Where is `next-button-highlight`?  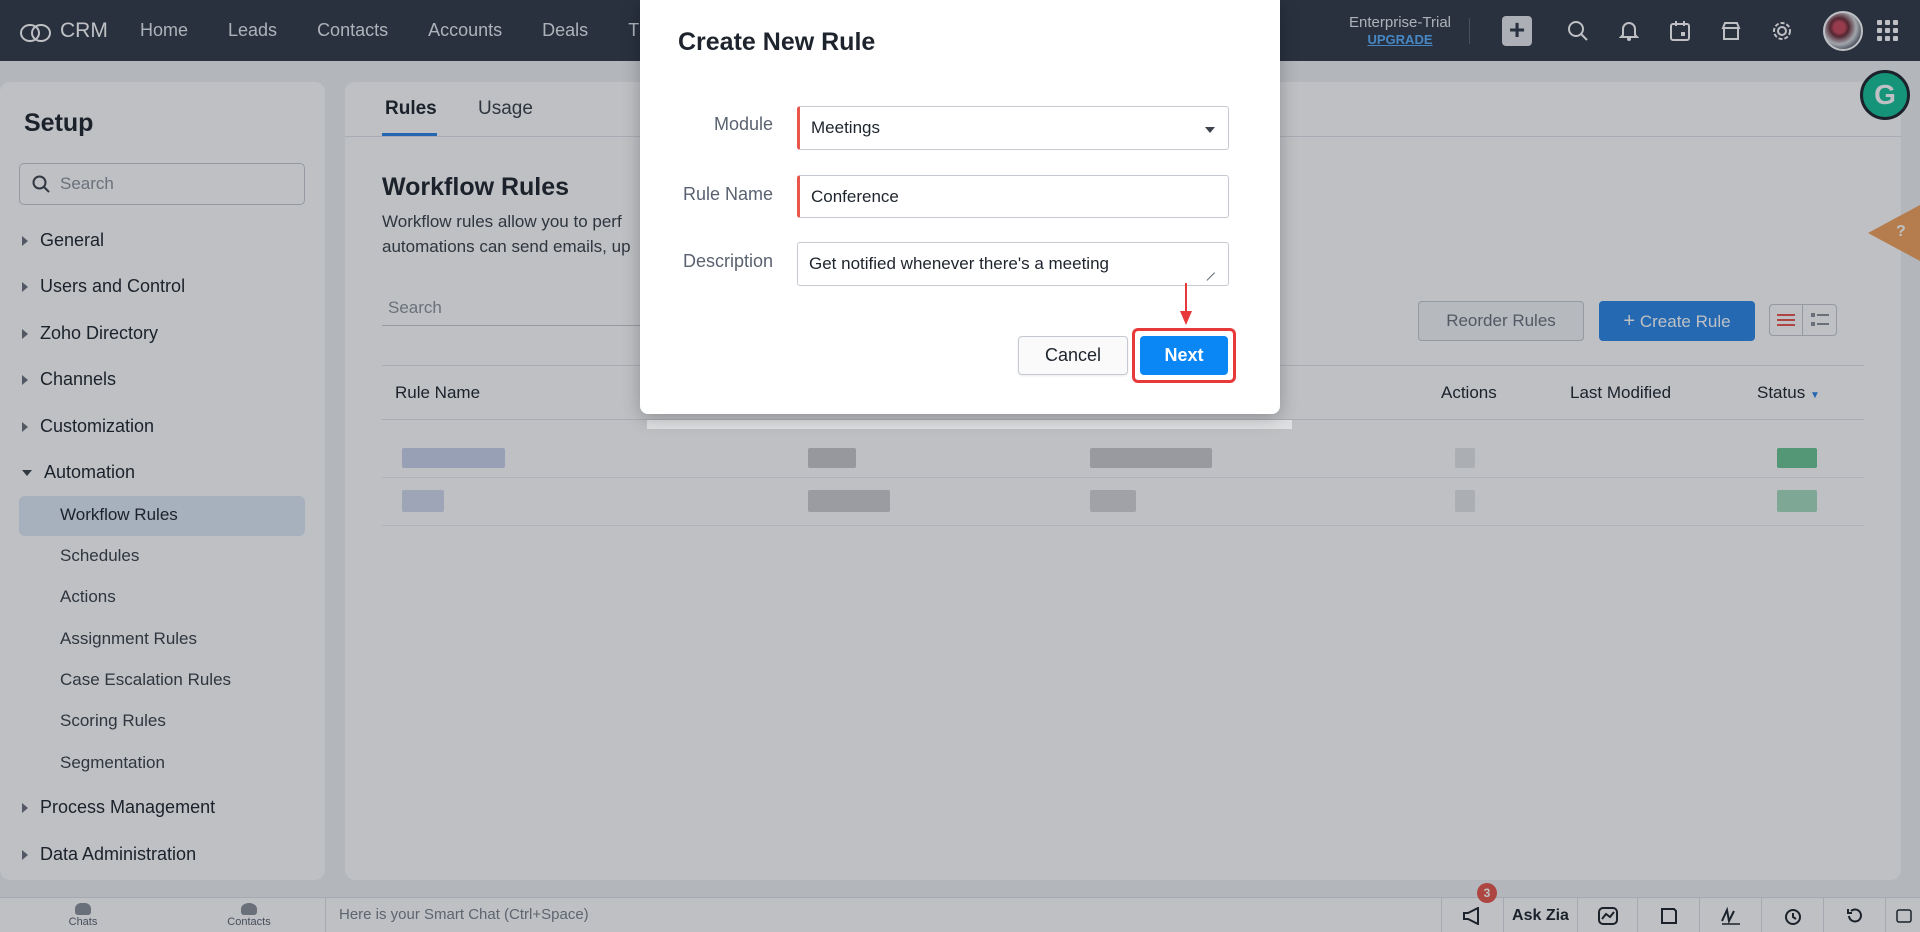
next-button-highlight is located at coordinates (1184, 355).